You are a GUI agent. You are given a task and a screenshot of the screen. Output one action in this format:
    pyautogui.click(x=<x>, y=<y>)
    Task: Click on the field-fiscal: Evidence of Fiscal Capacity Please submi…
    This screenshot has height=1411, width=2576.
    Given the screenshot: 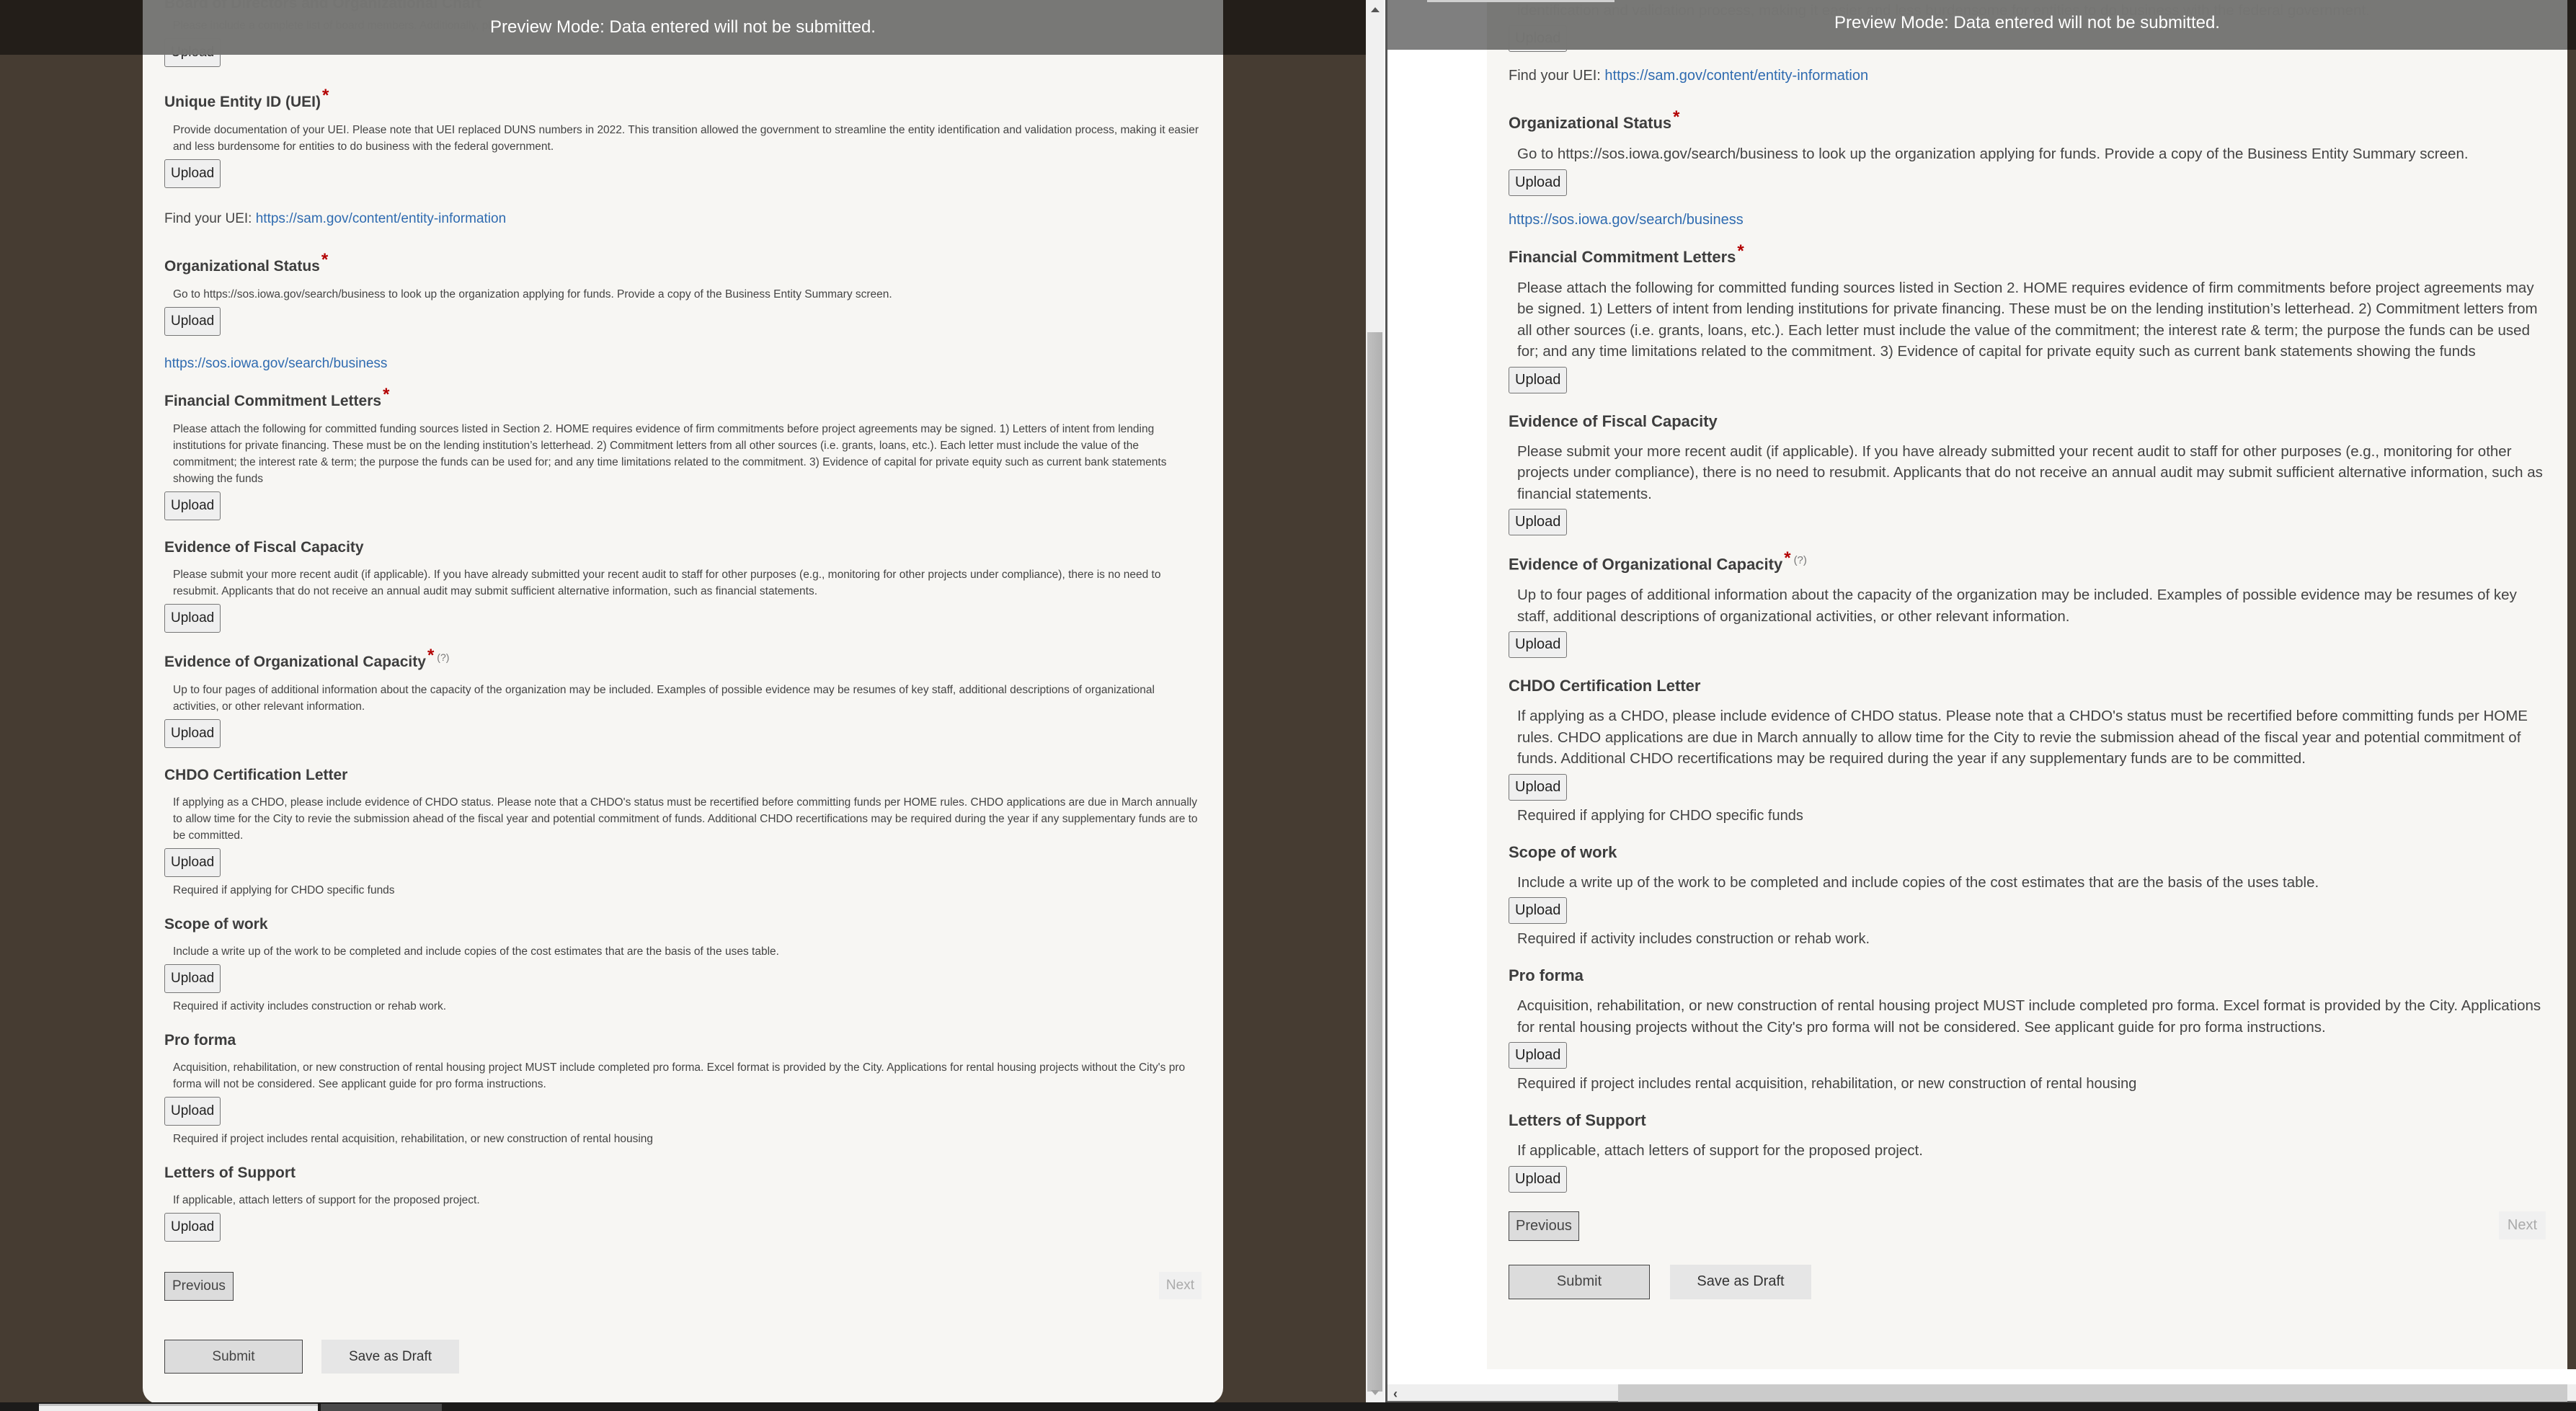 What is the action you would take?
    pyautogui.click(x=683, y=576)
    